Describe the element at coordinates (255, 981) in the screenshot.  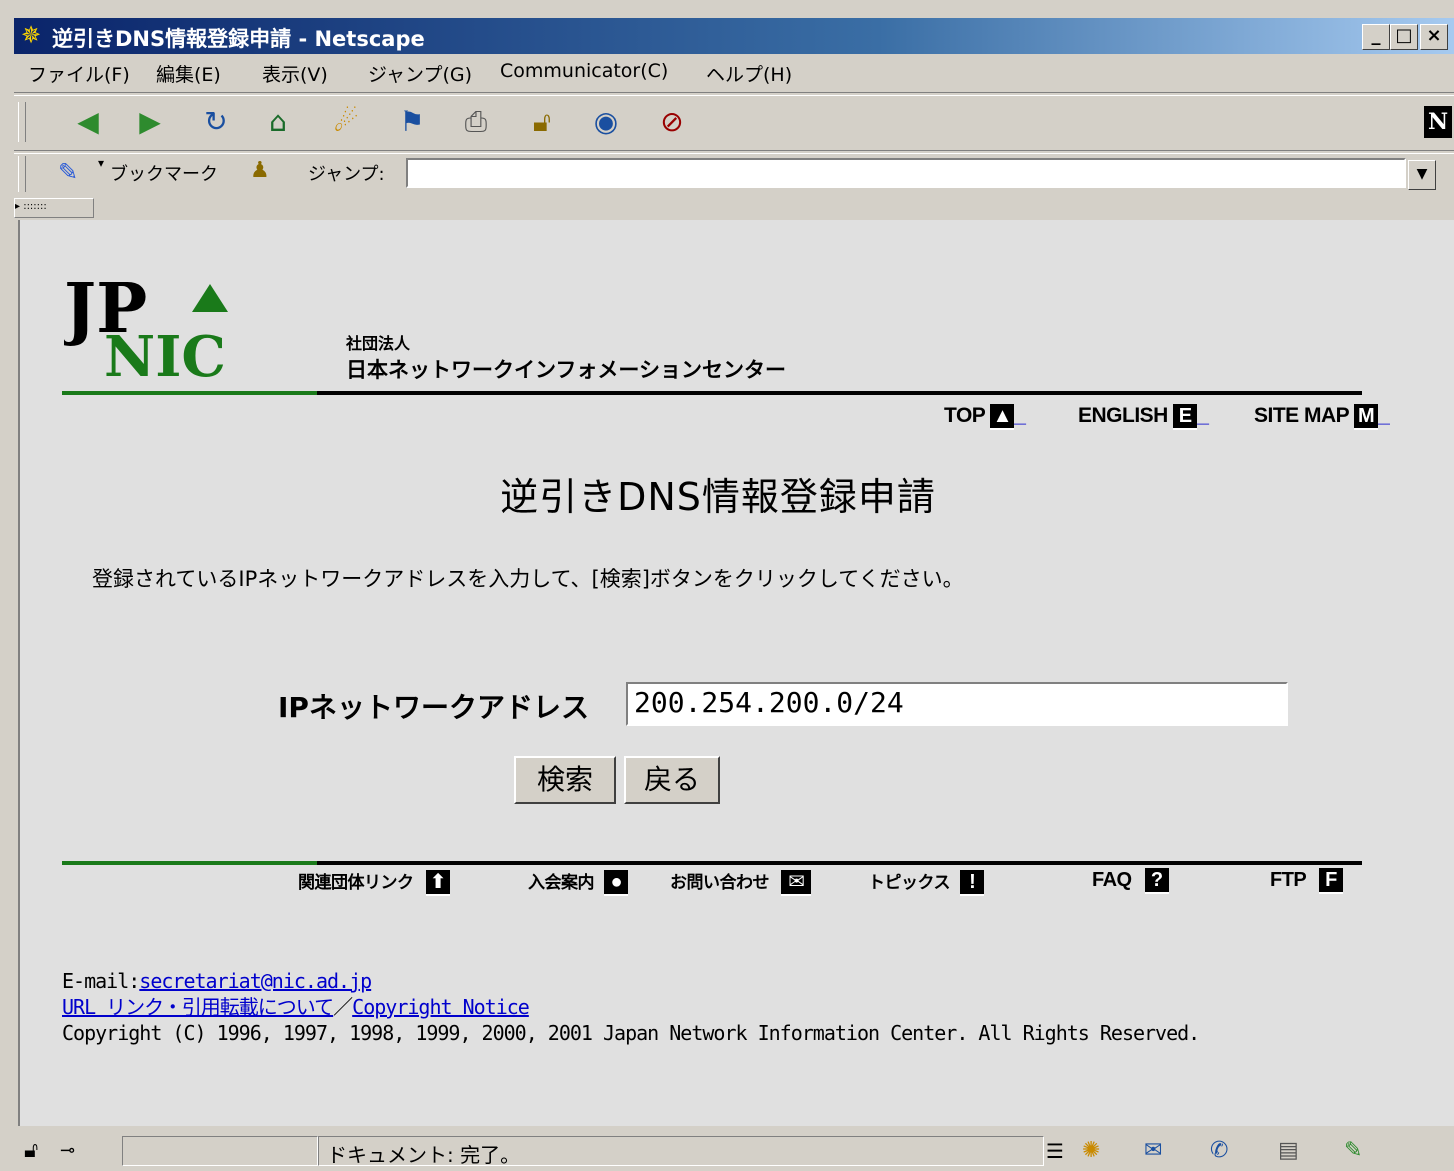
I see `email-link: secretariat@nic.ad.jp` at that location.